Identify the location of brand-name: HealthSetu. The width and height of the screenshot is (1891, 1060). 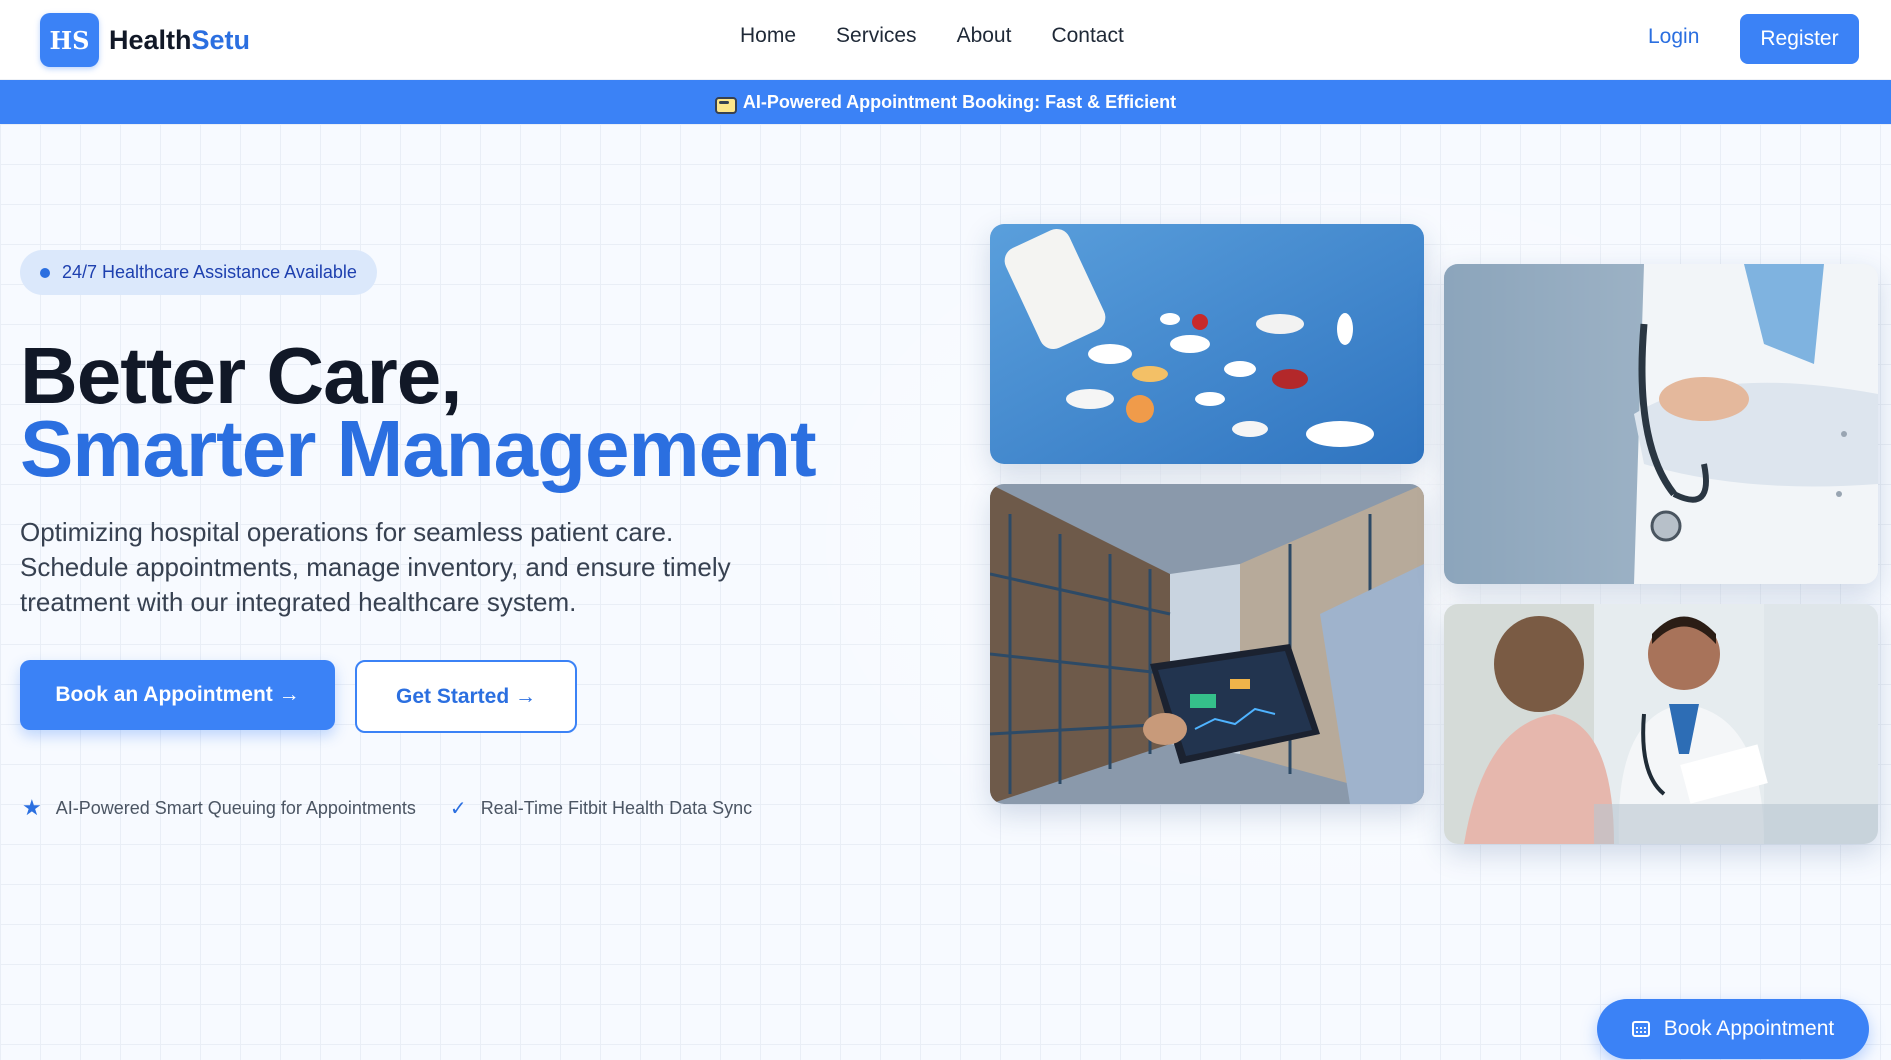
(179, 40).